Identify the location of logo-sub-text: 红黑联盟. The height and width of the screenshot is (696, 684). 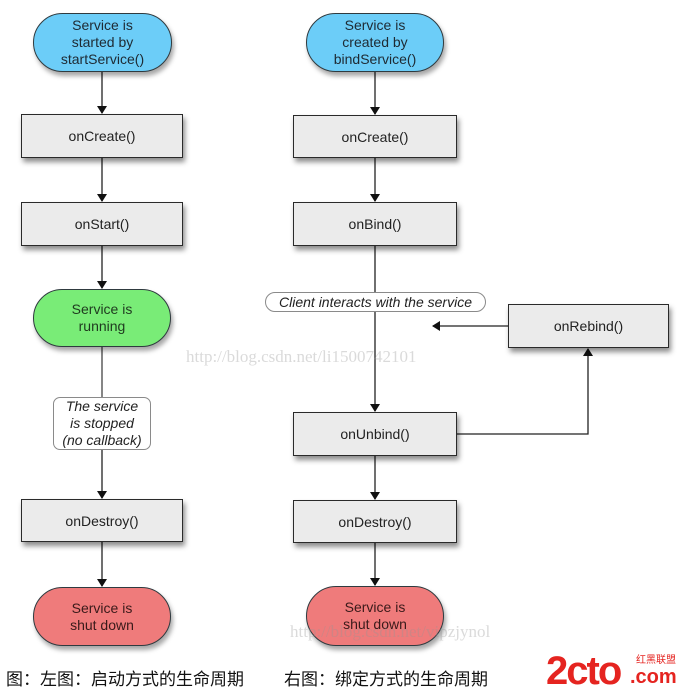
(656, 660).